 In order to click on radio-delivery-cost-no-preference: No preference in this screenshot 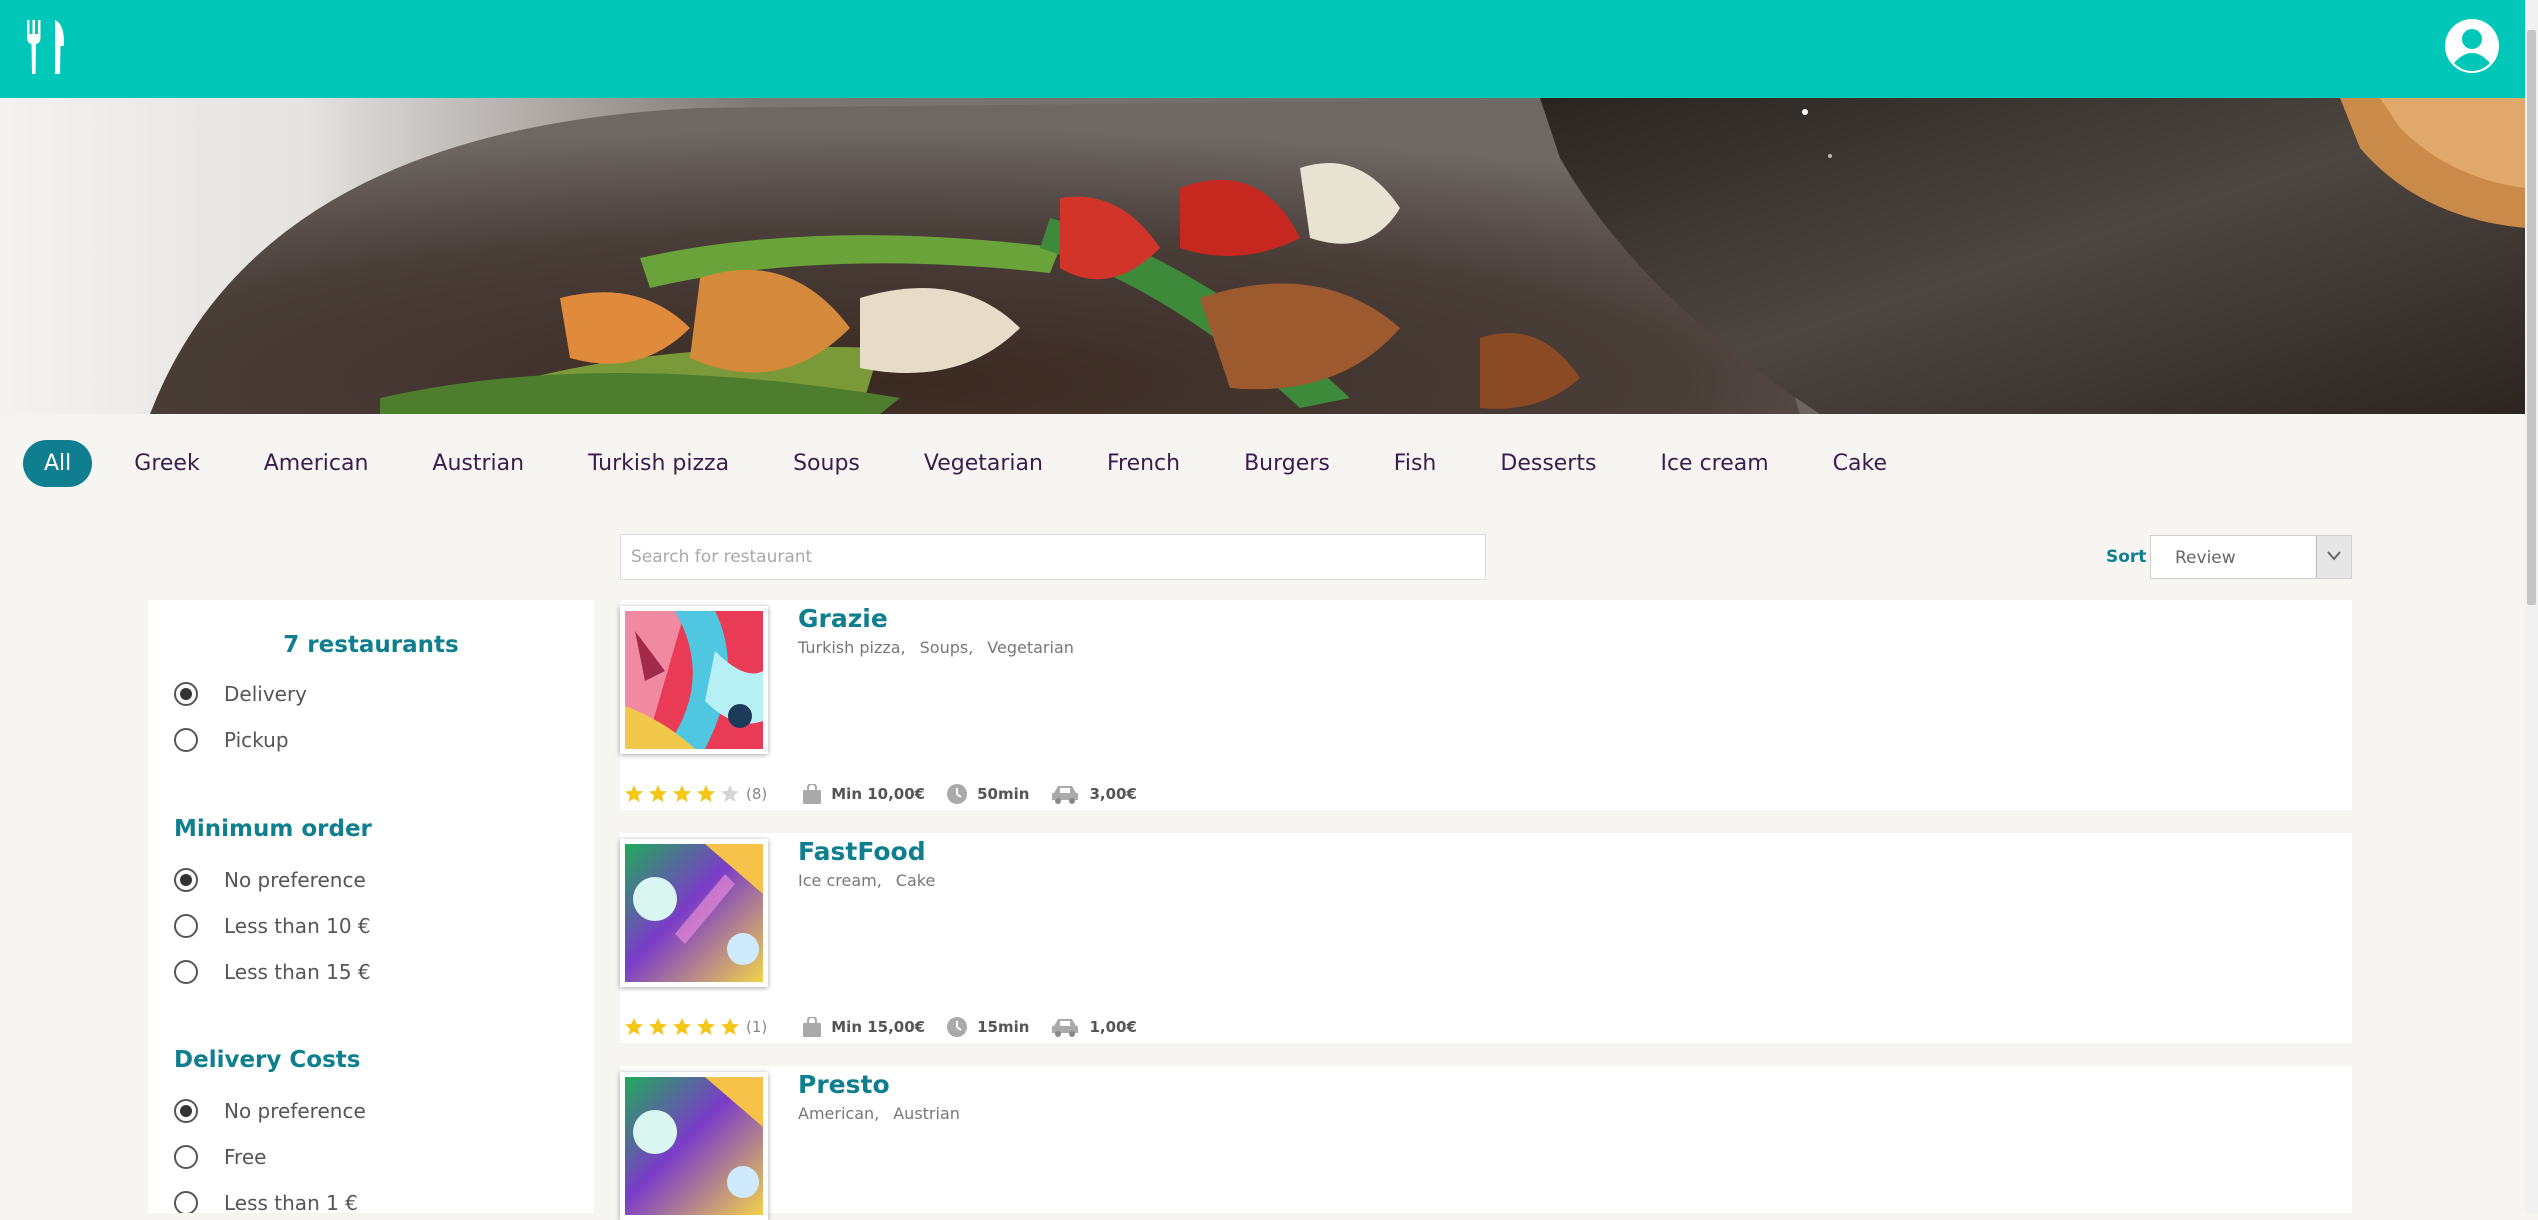, I will do `click(270, 1111)`.